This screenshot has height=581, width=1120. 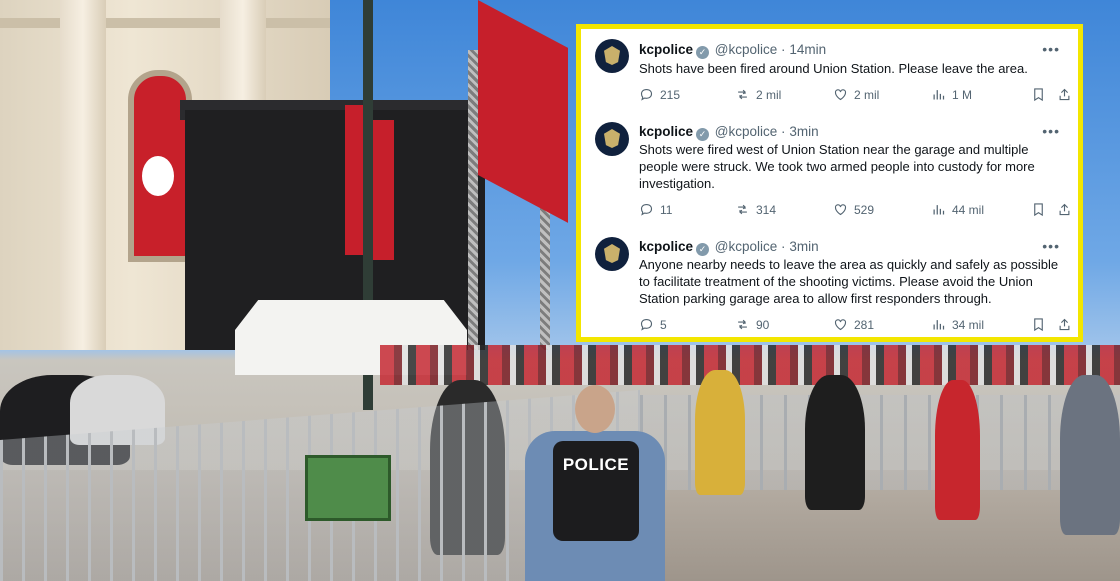 What do you see at coordinates (864, 324) in the screenshot?
I see `like-count: 281` at bounding box center [864, 324].